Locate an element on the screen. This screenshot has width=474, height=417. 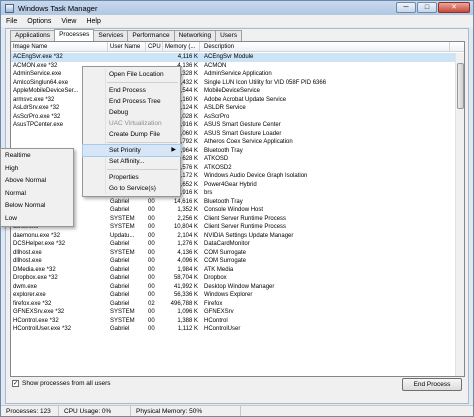
menu-view: View is located at coordinates (68, 21).